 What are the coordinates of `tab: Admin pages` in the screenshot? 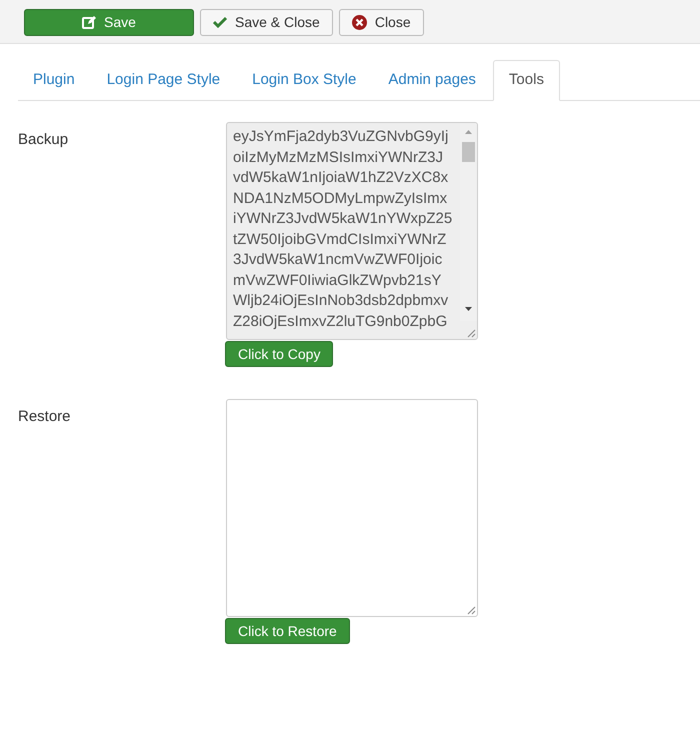 It's located at (432, 80).